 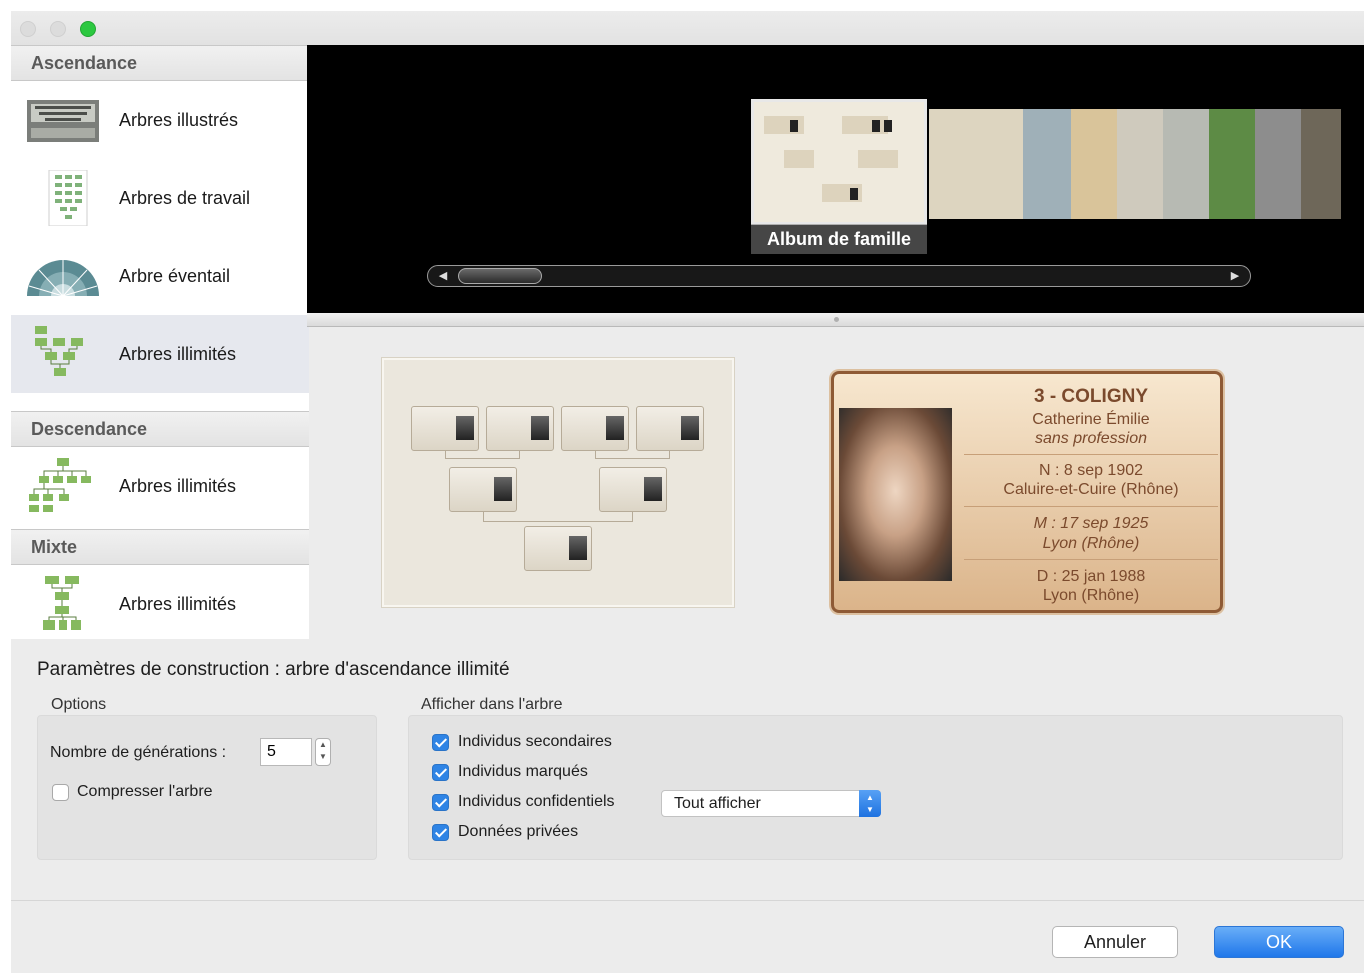 I want to click on scroll-left-arrow-icon: ◀, so click(x=443, y=276).